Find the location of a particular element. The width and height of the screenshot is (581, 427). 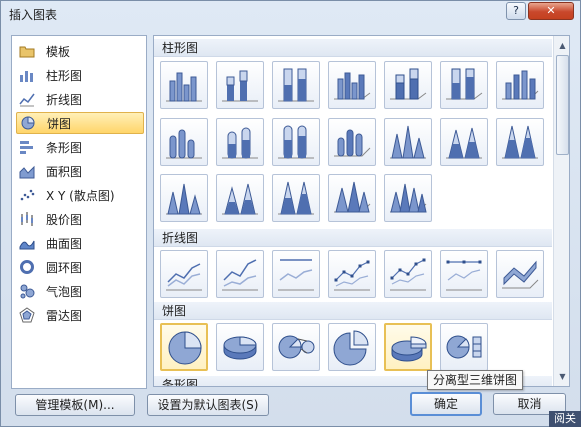

chart-thumb-3d-pyramid-alt is located at coordinates (408, 198).